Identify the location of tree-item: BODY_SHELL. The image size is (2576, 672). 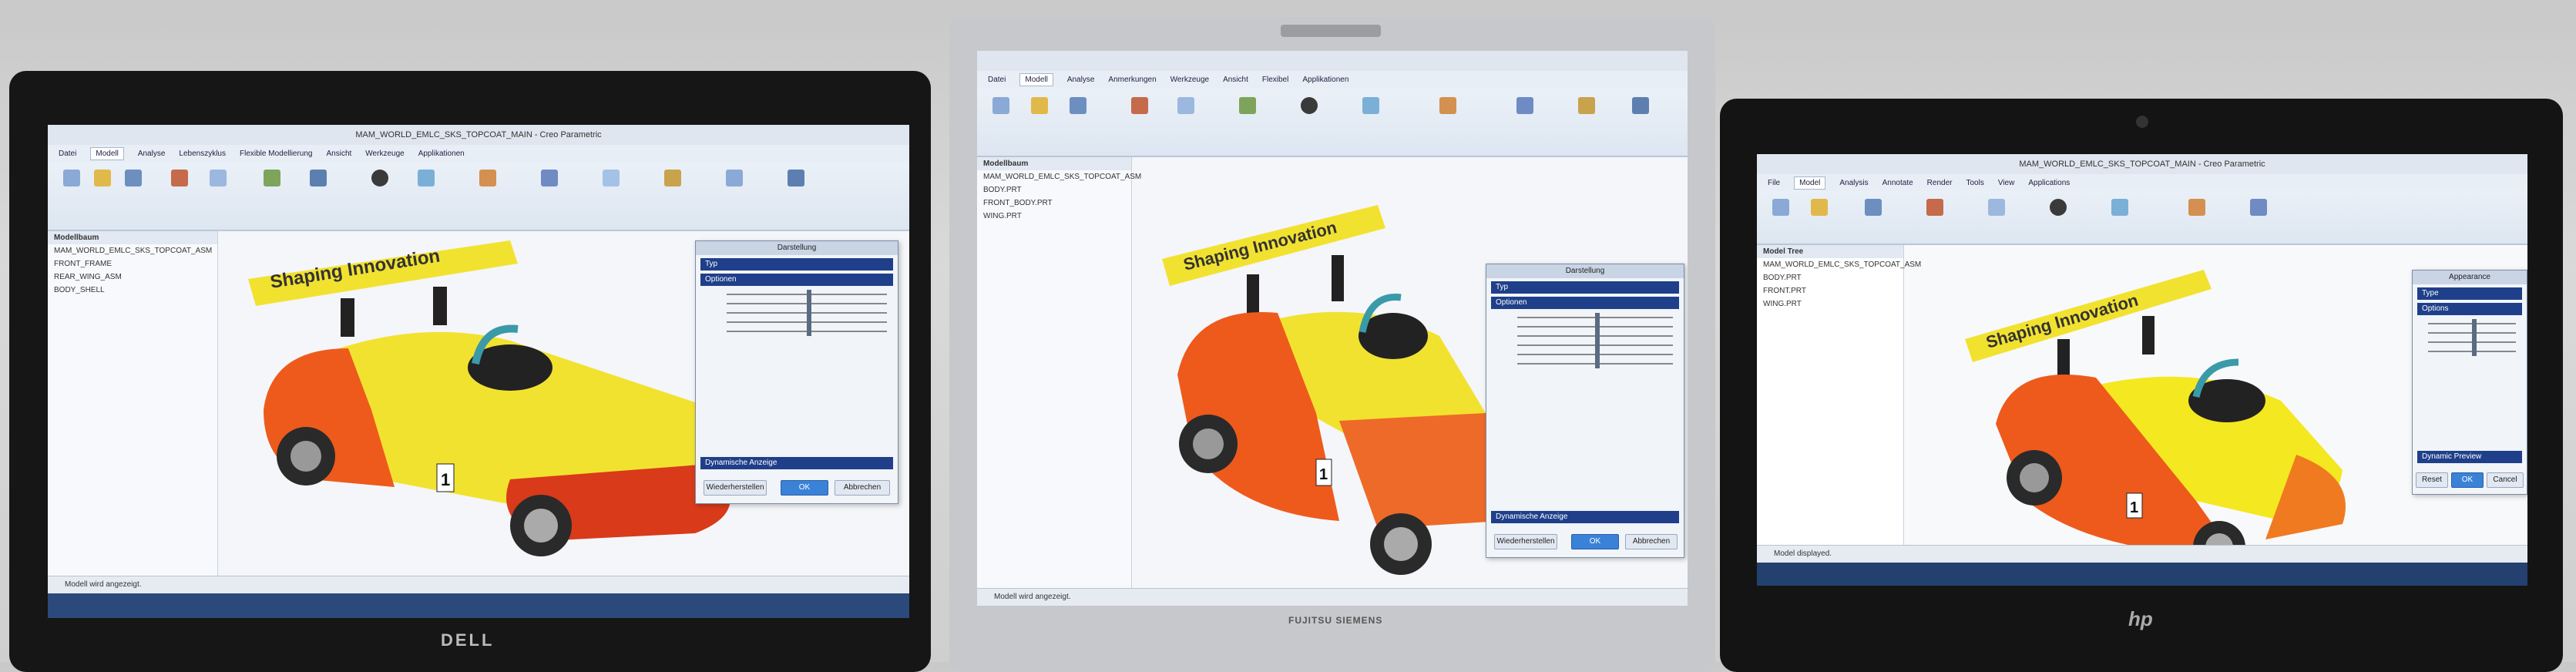
(132, 291).